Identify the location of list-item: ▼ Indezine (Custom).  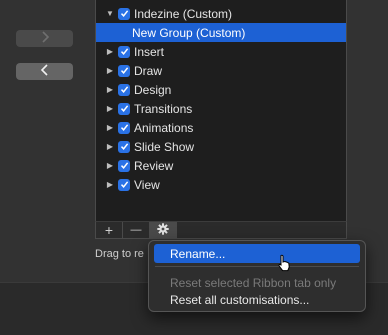
(221, 13).